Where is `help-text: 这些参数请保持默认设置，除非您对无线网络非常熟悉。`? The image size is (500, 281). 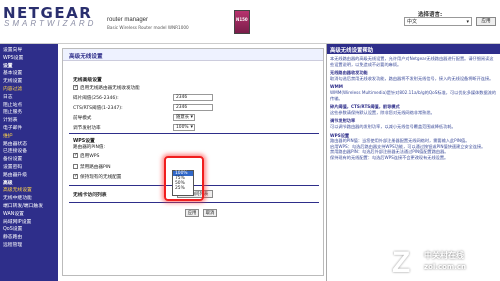
help-text: 这些参数请保持默认设置，除非您对无线网络非常熟悉。 is located at coordinates (382, 112).